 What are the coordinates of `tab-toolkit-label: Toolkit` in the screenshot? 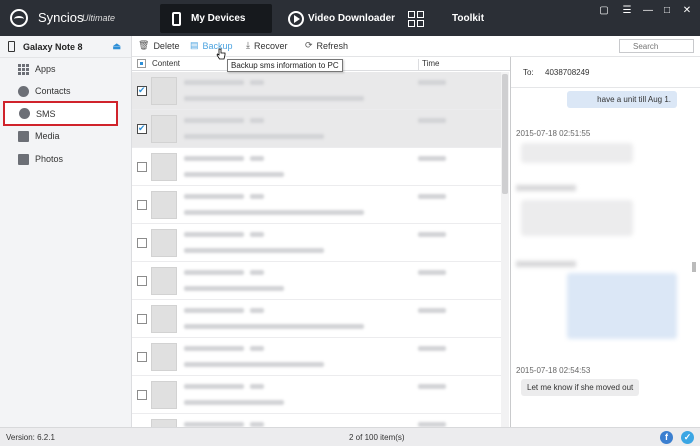 It's located at (468, 18).